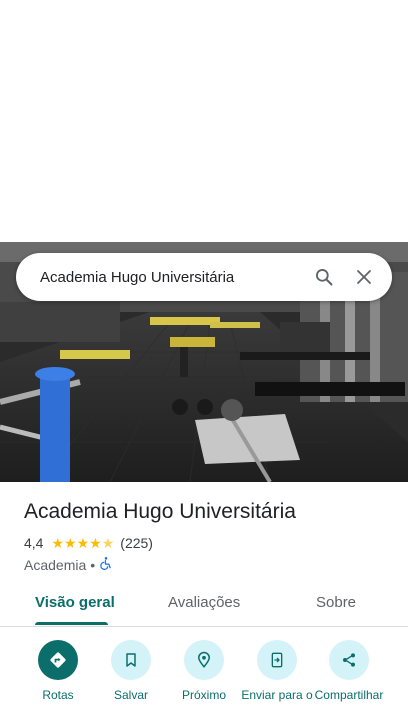 The image size is (408, 724). What do you see at coordinates (58, 660) in the screenshot?
I see `directions-icon` at bounding box center [58, 660].